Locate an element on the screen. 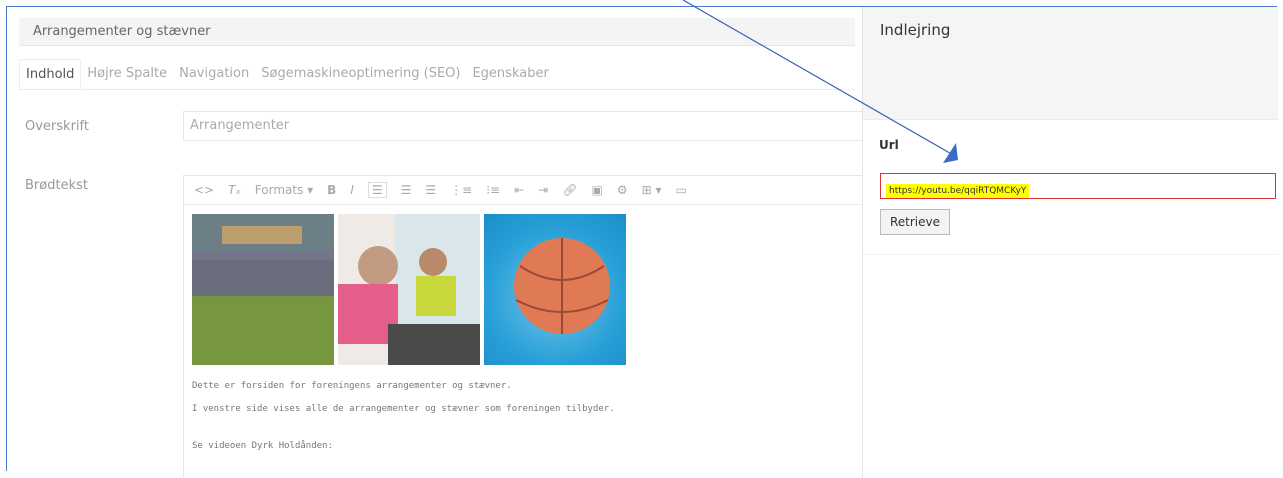 The width and height of the screenshot is (1283, 478). url-input: https://youtu.be/qqiRTQMCKyY is located at coordinates (1078, 186).